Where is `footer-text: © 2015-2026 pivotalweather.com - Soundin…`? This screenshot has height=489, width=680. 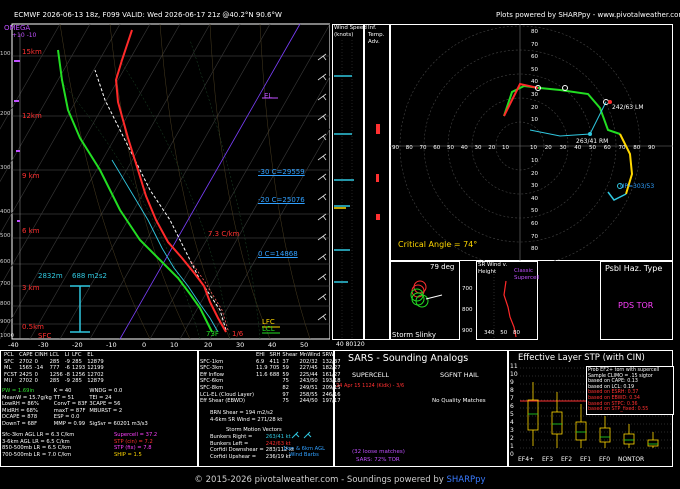 footer-text: © 2015-2026 pivotalweather.com - Soundin… is located at coordinates (319, 480).